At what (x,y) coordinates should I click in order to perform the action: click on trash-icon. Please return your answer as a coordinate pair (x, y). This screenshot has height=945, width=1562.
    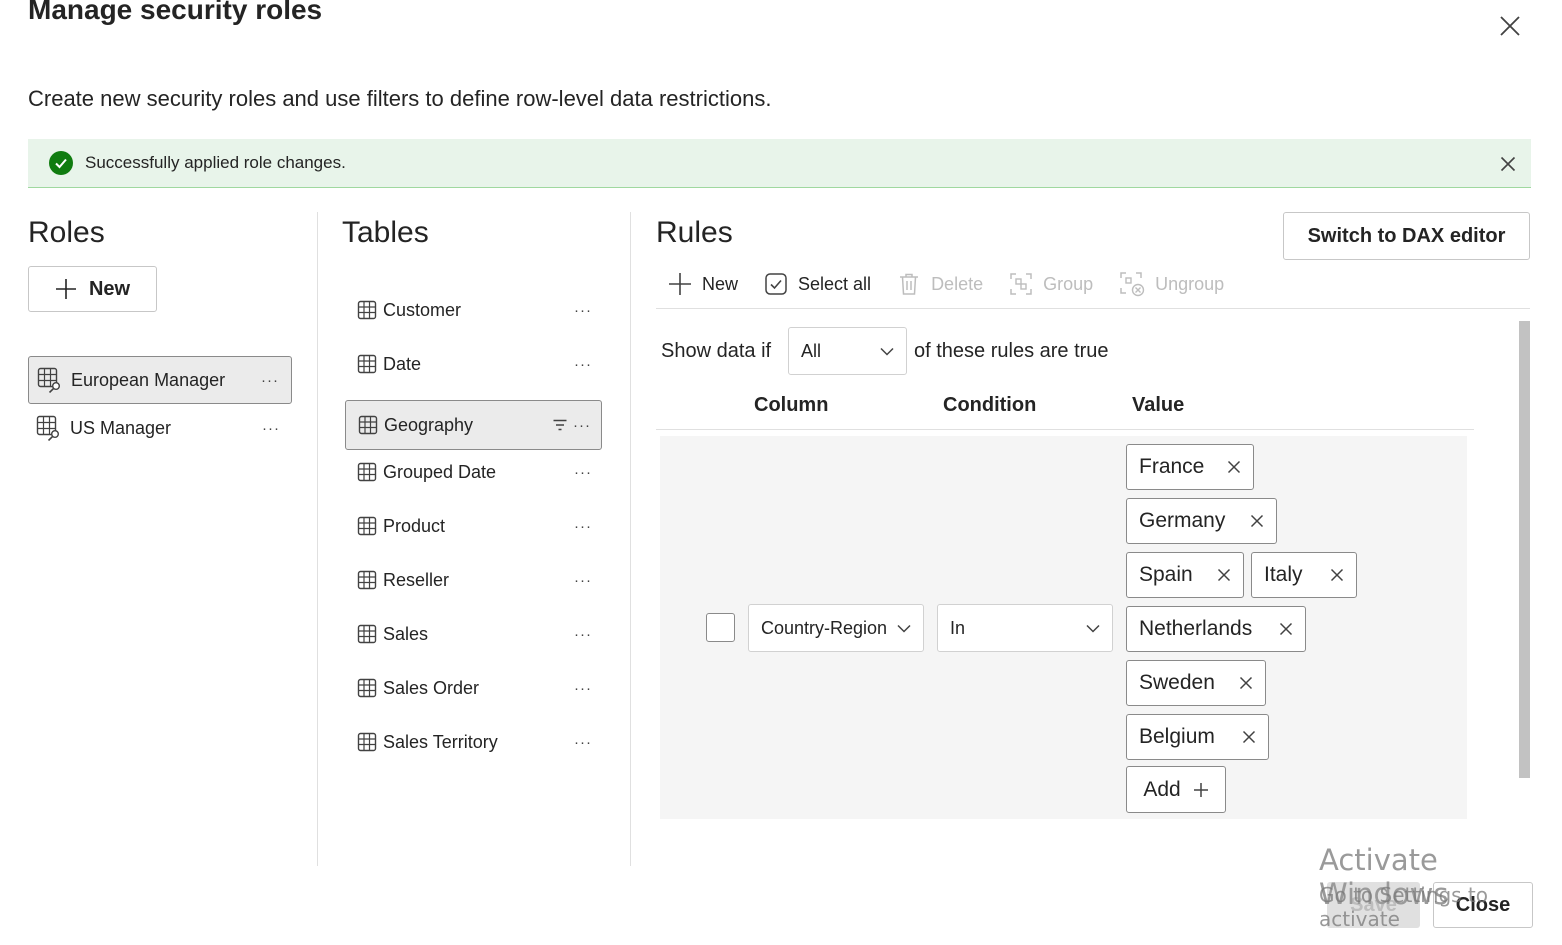
    Looking at the image, I should click on (909, 284).